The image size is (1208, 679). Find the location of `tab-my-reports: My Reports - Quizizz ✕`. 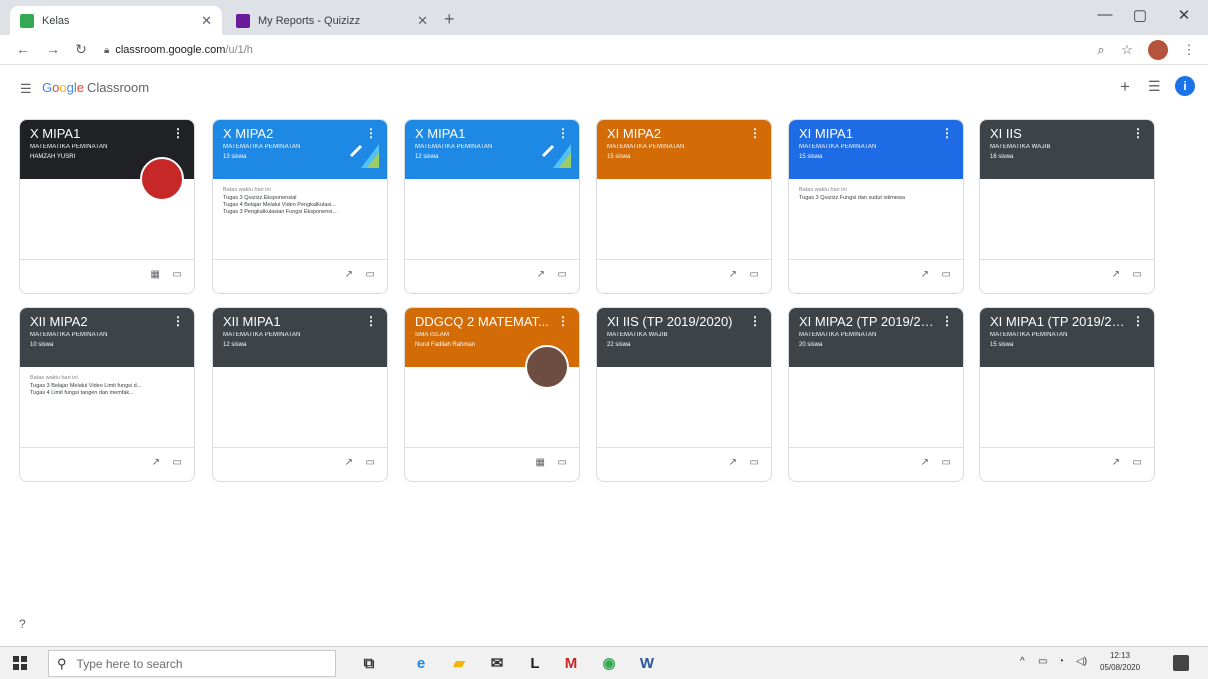

tab-my-reports: My Reports - Quizizz ✕ is located at coordinates (332, 20).